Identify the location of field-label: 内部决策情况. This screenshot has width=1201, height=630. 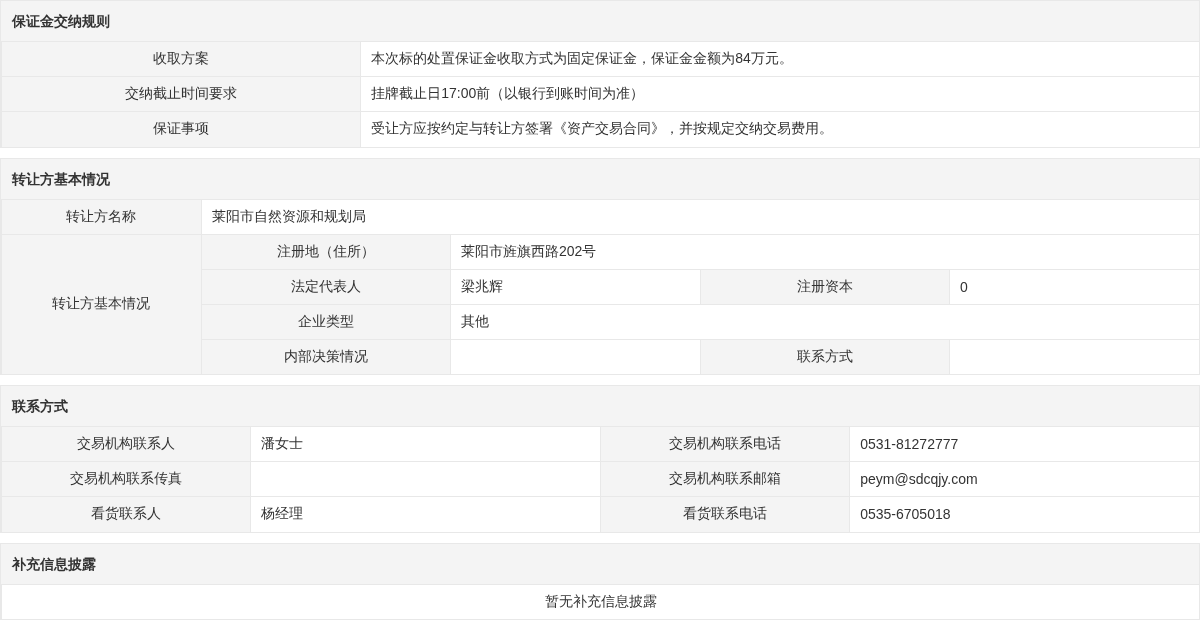
(326, 356).